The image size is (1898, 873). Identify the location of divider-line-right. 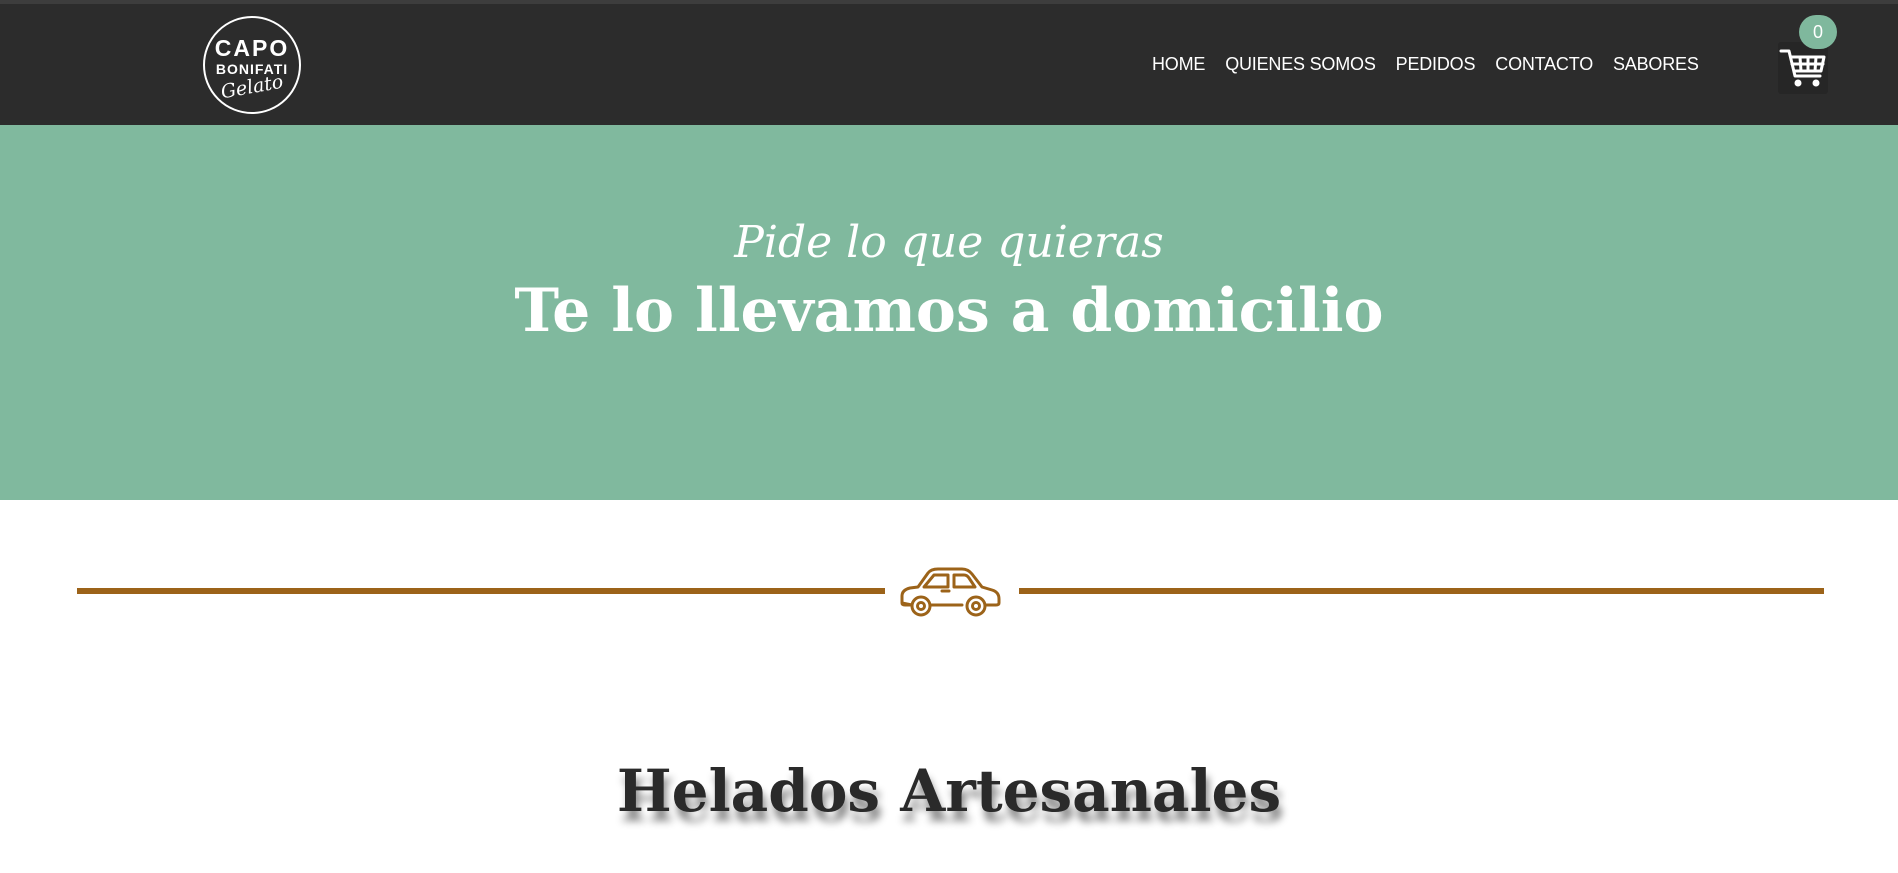
(1421, 591).